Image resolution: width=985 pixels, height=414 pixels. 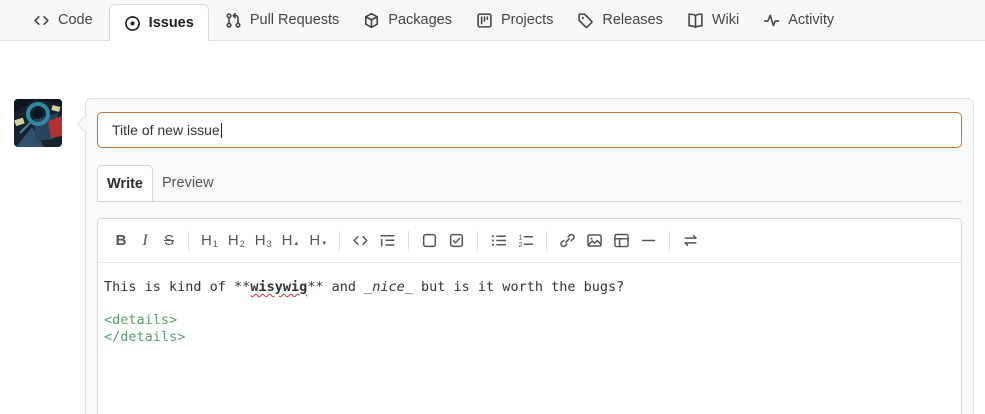 I want to click on tab-packages-label: Packages, so click(x=420, y=20).